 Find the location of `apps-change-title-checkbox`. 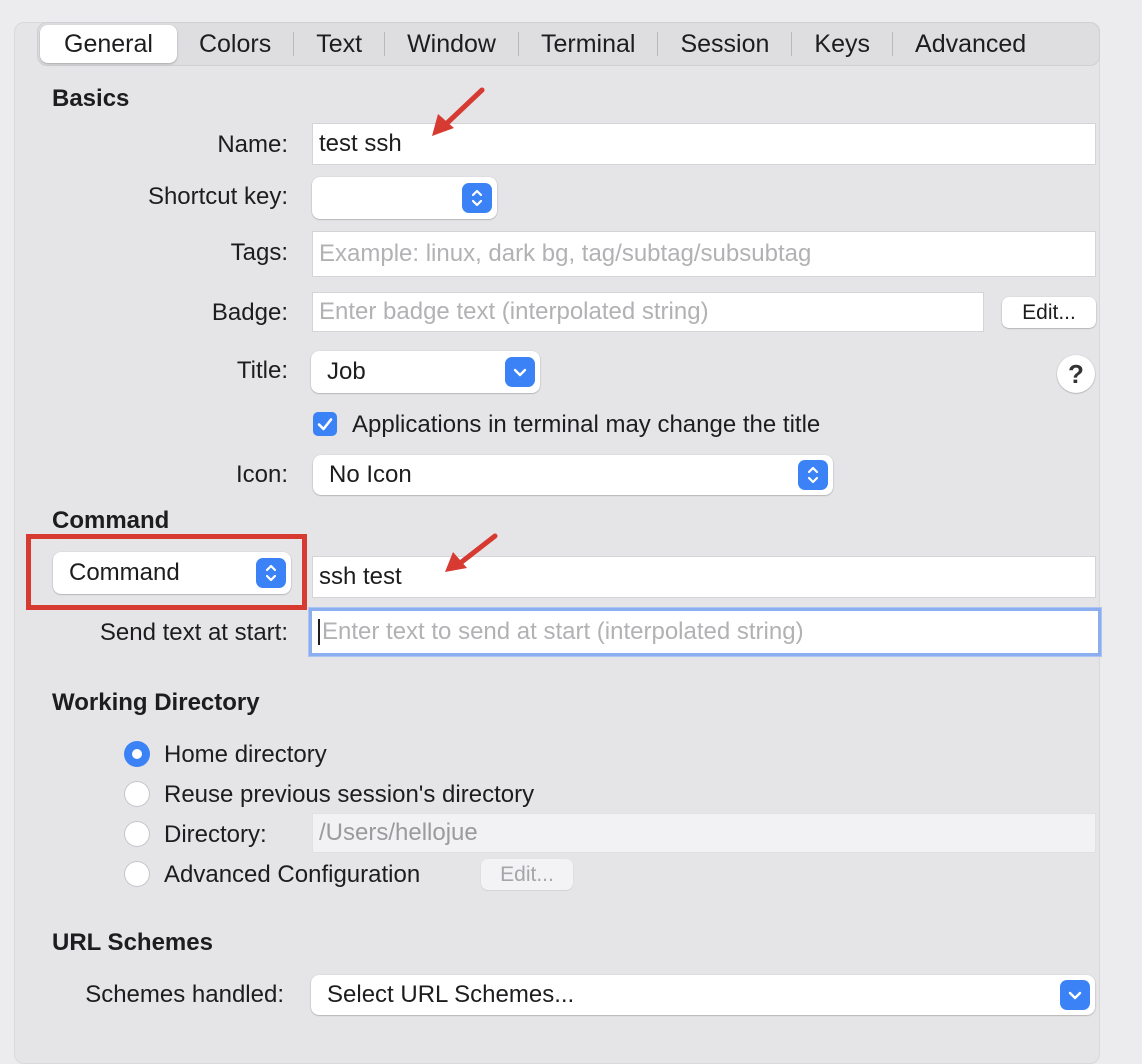

apps-change-title-checkbox is located at coordinates (325, 424).